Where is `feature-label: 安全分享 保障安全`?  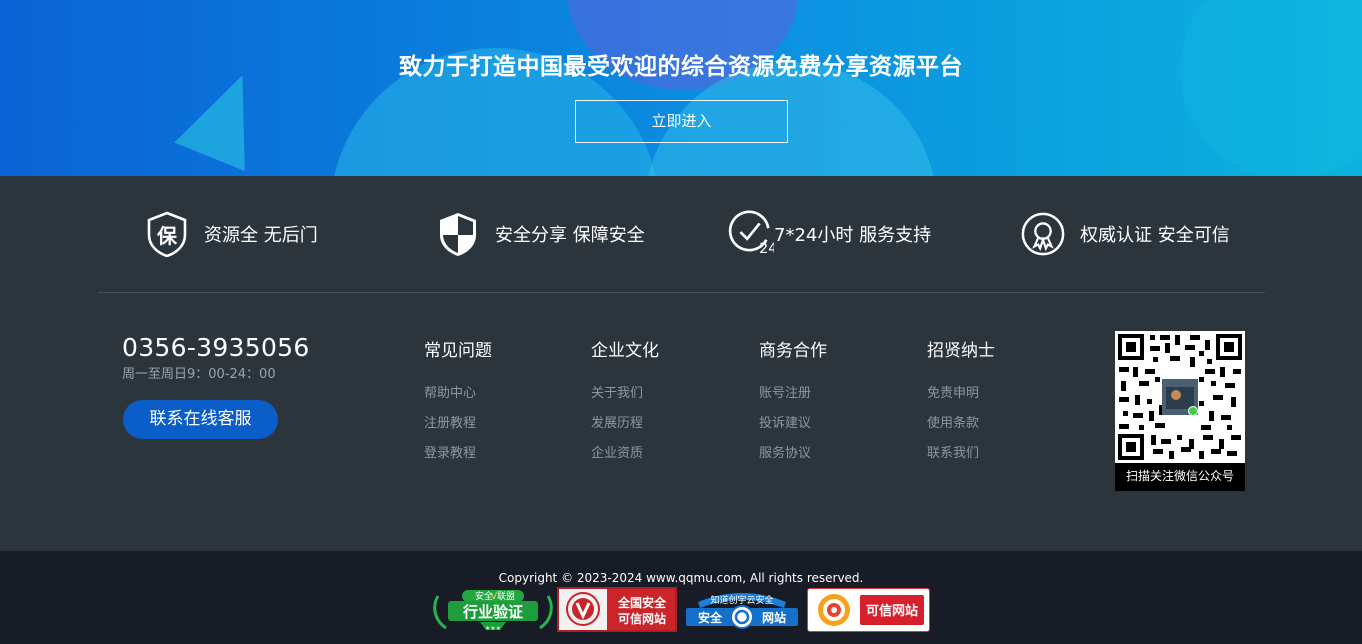 feature-label: 安全分享 保障安全 is located at coordinates (570, 235).